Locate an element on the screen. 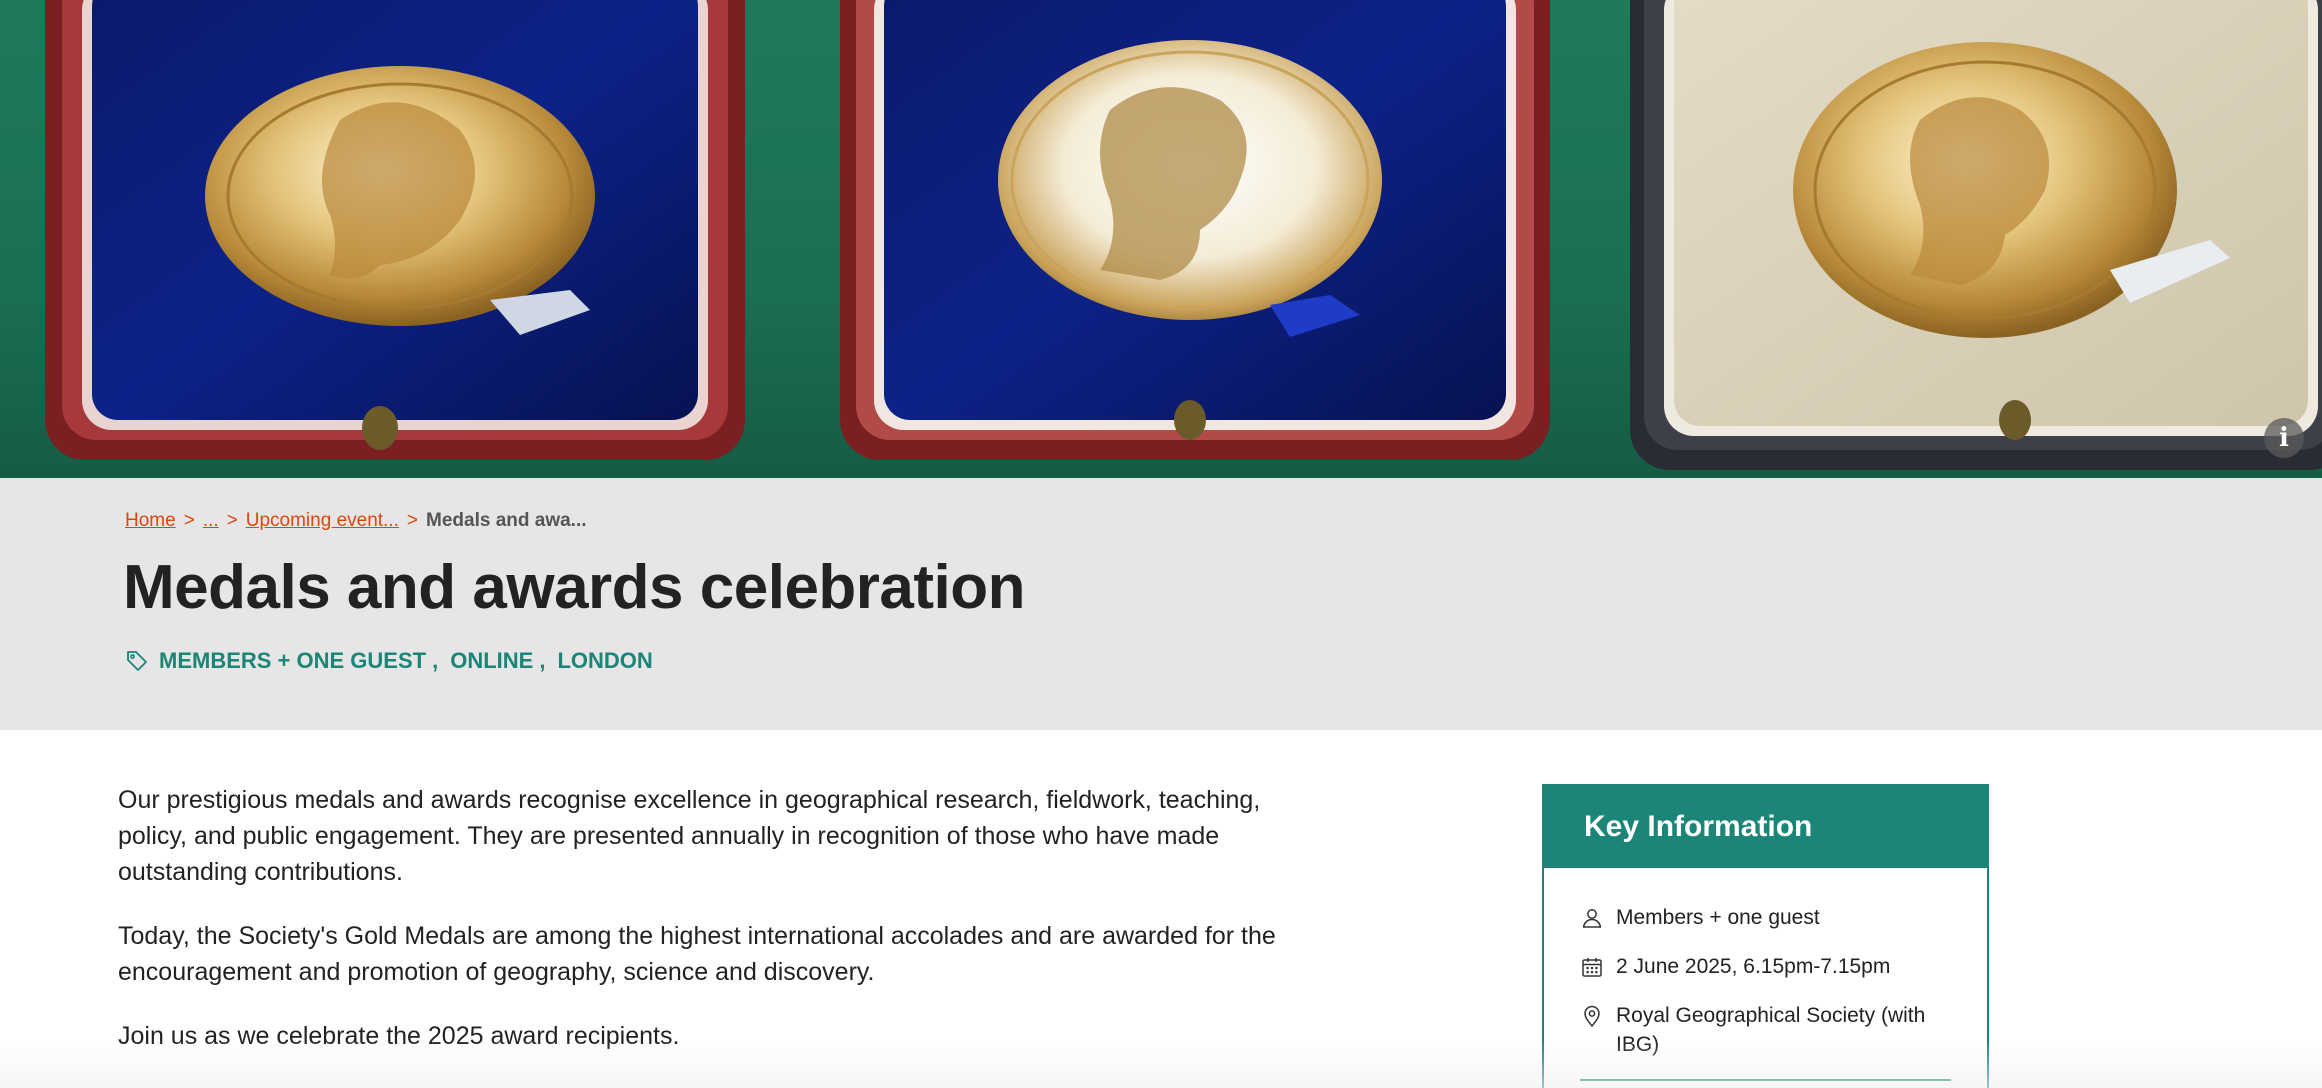 The height and width of the screenshot is (1088, 2322). key-info-date: 2 June 2025, 6.15pm-7.15pm is located at coordinates (1765, 966).